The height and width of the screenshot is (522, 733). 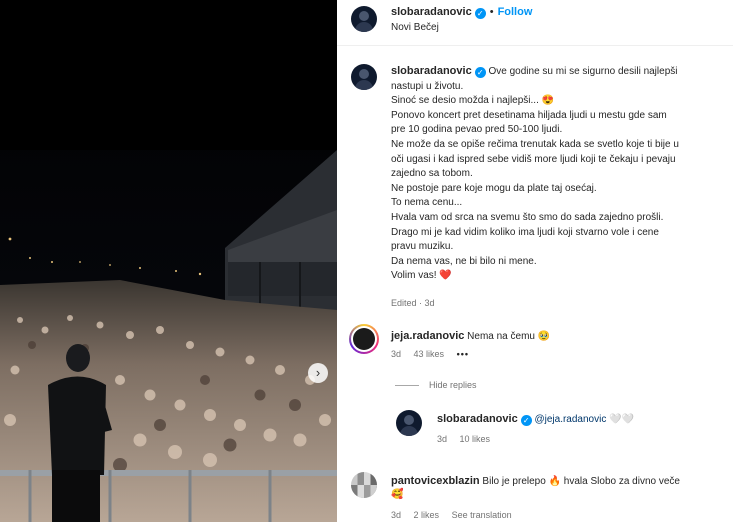 I want to click on author-username: slobaradanovic, so click(x=431, y=12).